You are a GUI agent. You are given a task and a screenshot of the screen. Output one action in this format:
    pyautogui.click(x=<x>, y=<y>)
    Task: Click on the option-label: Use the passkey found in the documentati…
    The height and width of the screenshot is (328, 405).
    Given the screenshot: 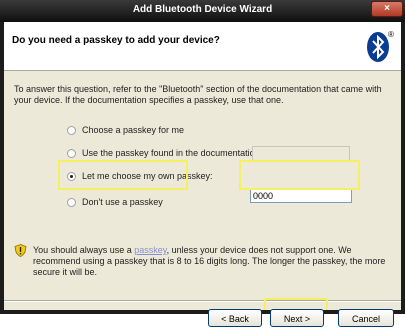 What is the action you would take?
    pyautogui.click(x=172, y=153)
    